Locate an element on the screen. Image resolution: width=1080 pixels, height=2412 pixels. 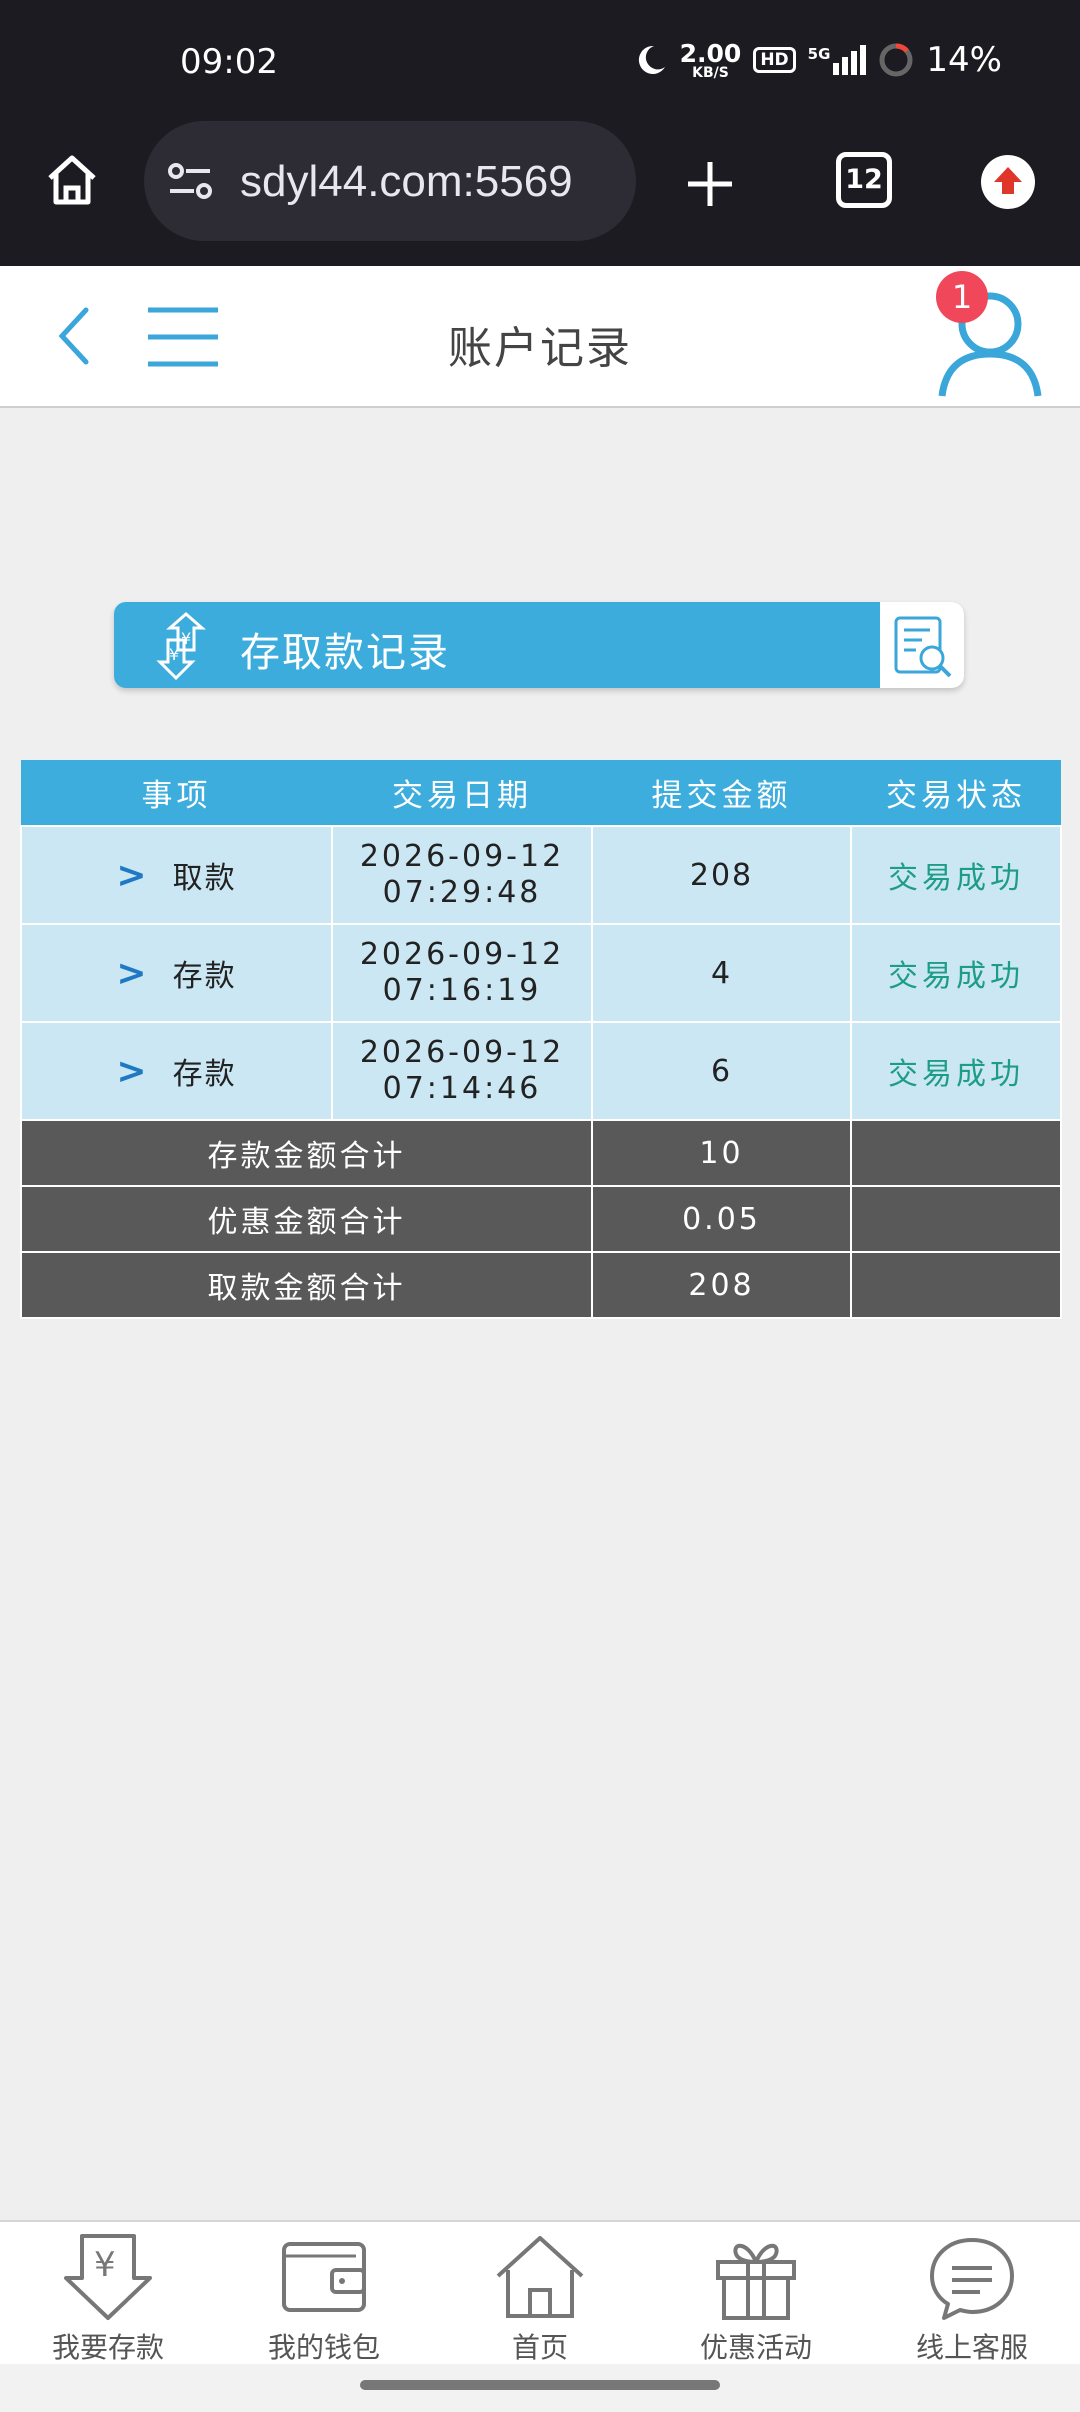
nav-label: 线上客服 is located at coordinates (971, 2347).